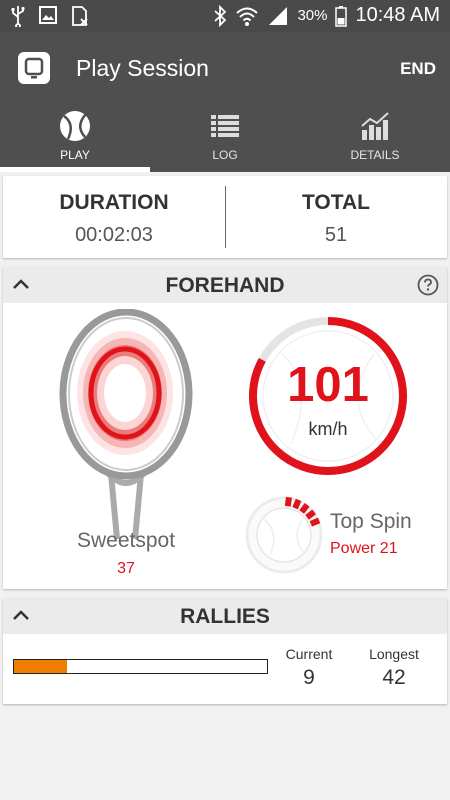 The width and height of the screenshot is (450, 800). Describe the element at coordinates (140, 666) in the screenshot. I see `rally-progress-bar` at that location.